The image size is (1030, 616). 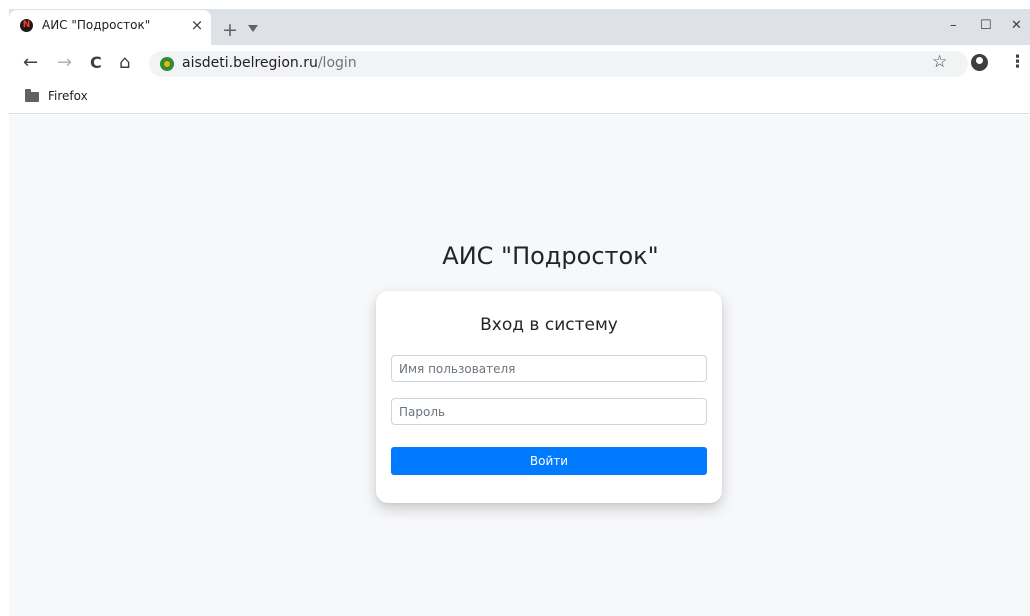 What do you see at coordinates (253, 28) in the screenshot?
I see `tab-list-dropdown-icon` at bounding box center [253, 28].